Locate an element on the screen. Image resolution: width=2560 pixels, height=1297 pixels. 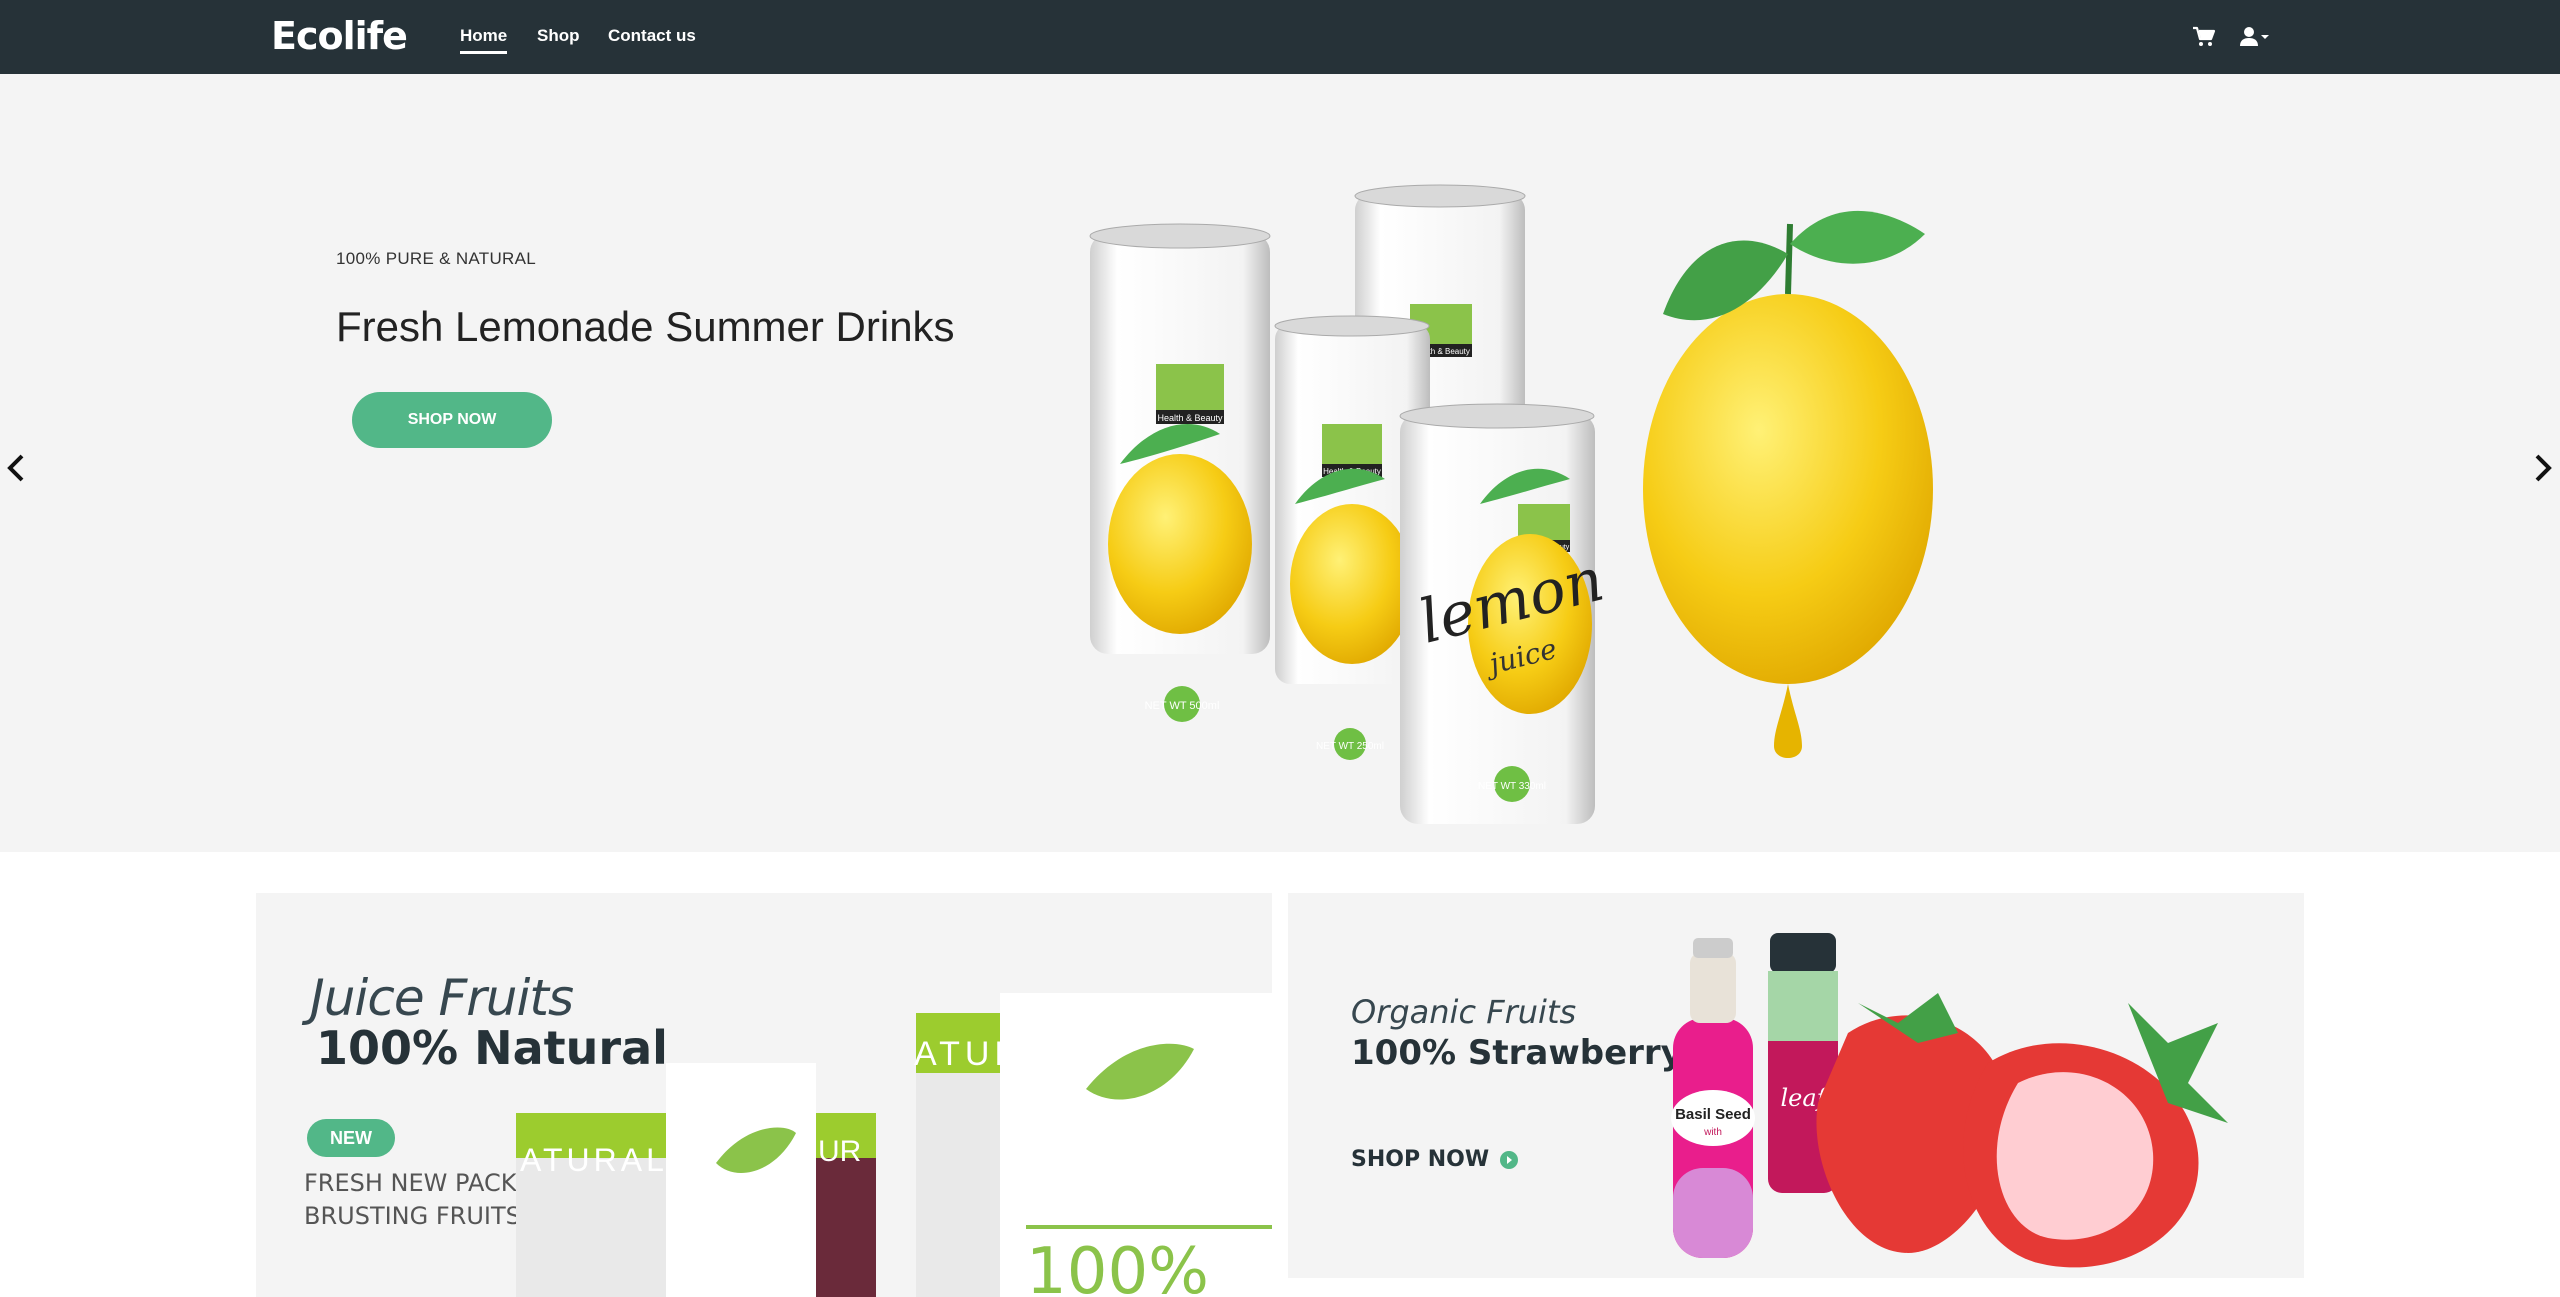
can-330ml: Health & Beauty lemon juice NET WT 330ml is located at coordinates (1504, 613).